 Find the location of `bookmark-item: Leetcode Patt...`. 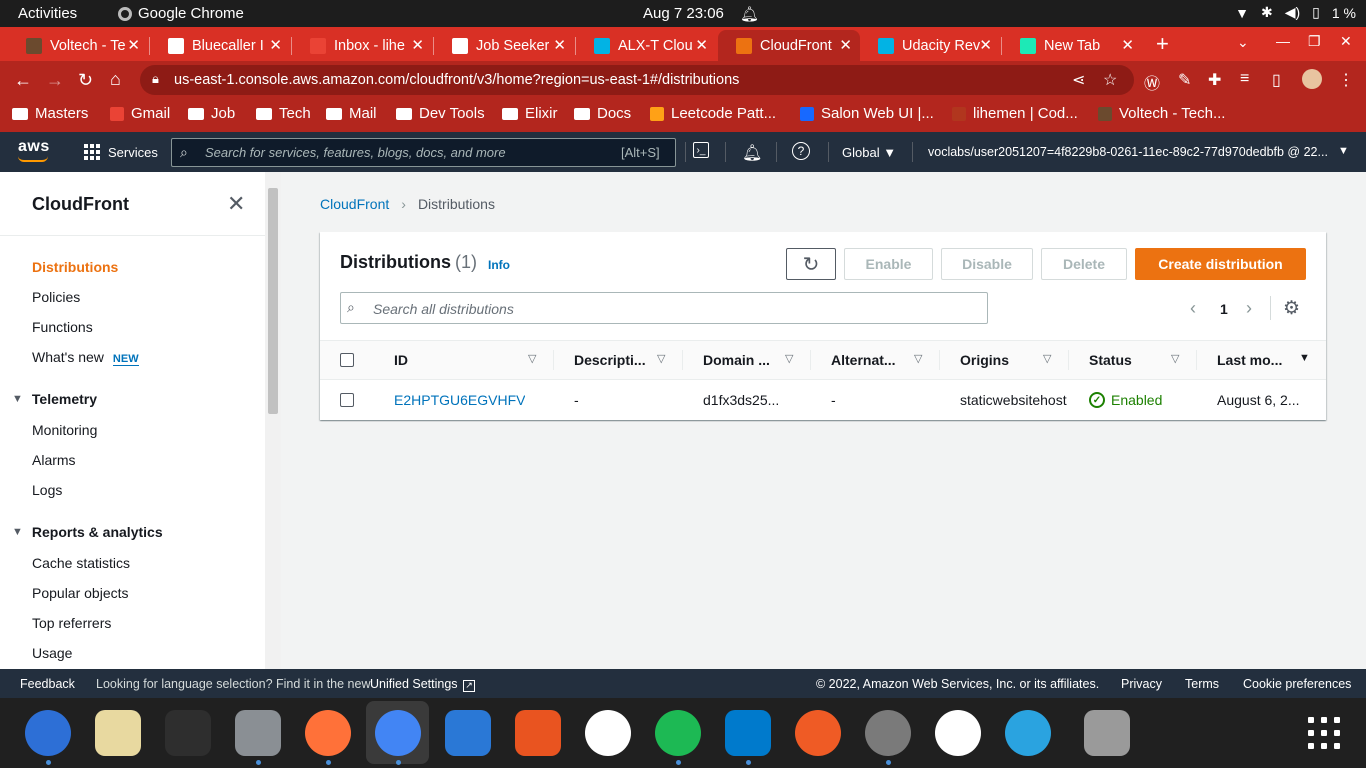

bookmark-item: Leetcode Patt... is located at coordinates (713, 113).